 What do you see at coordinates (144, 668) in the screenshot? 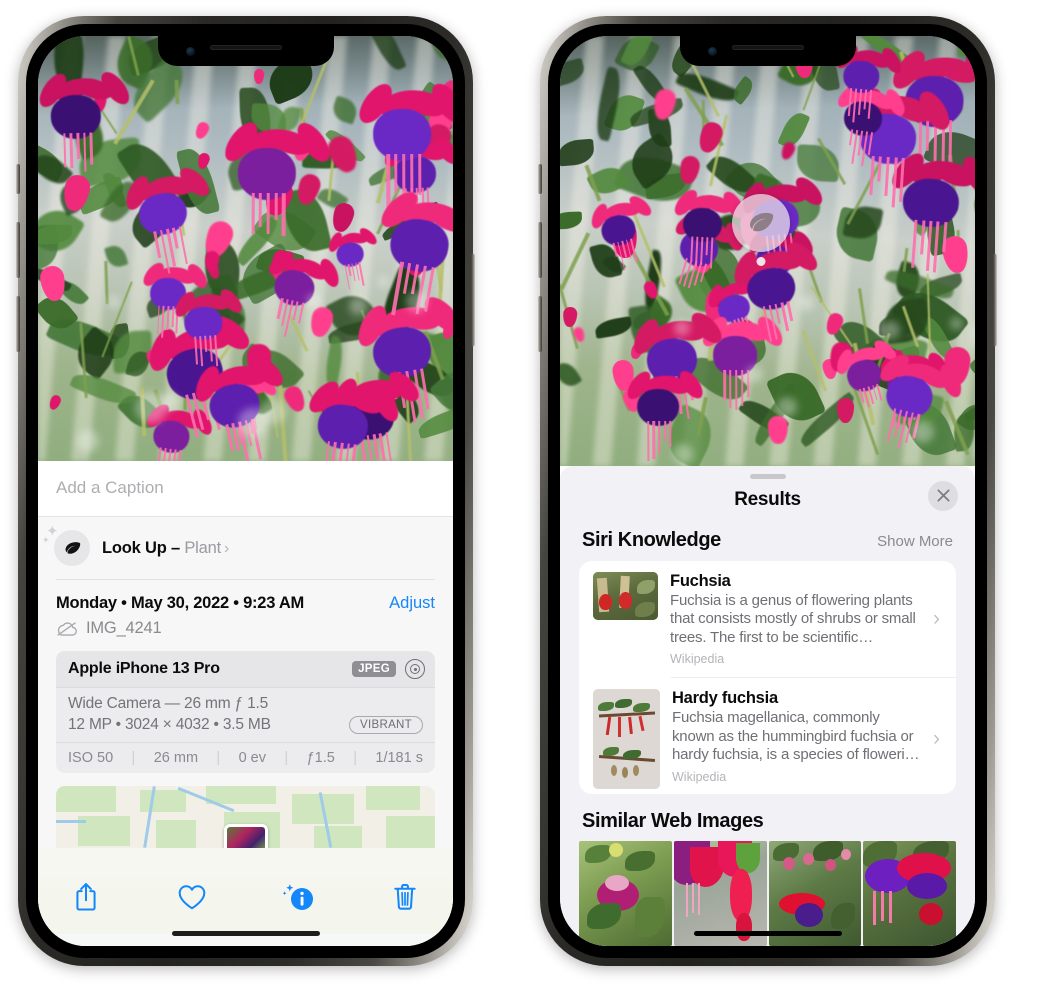
I see `camera-model: Apple iPhone 13 Pro` at bounding box center [144, 668].